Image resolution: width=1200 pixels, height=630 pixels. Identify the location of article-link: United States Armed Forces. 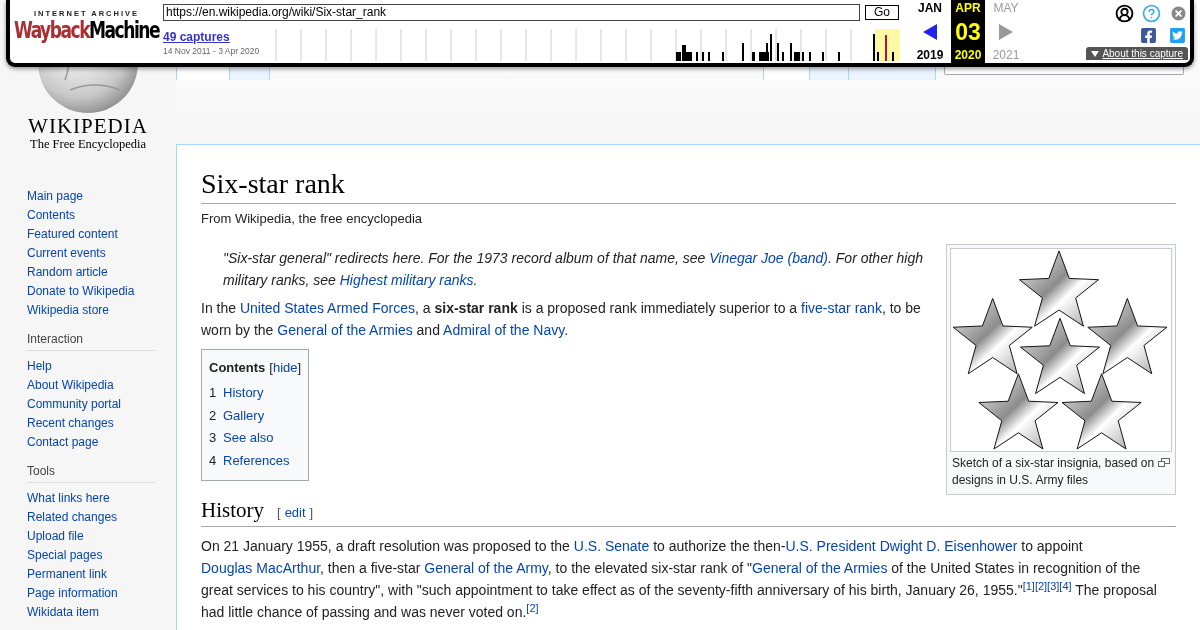
(327, 308).